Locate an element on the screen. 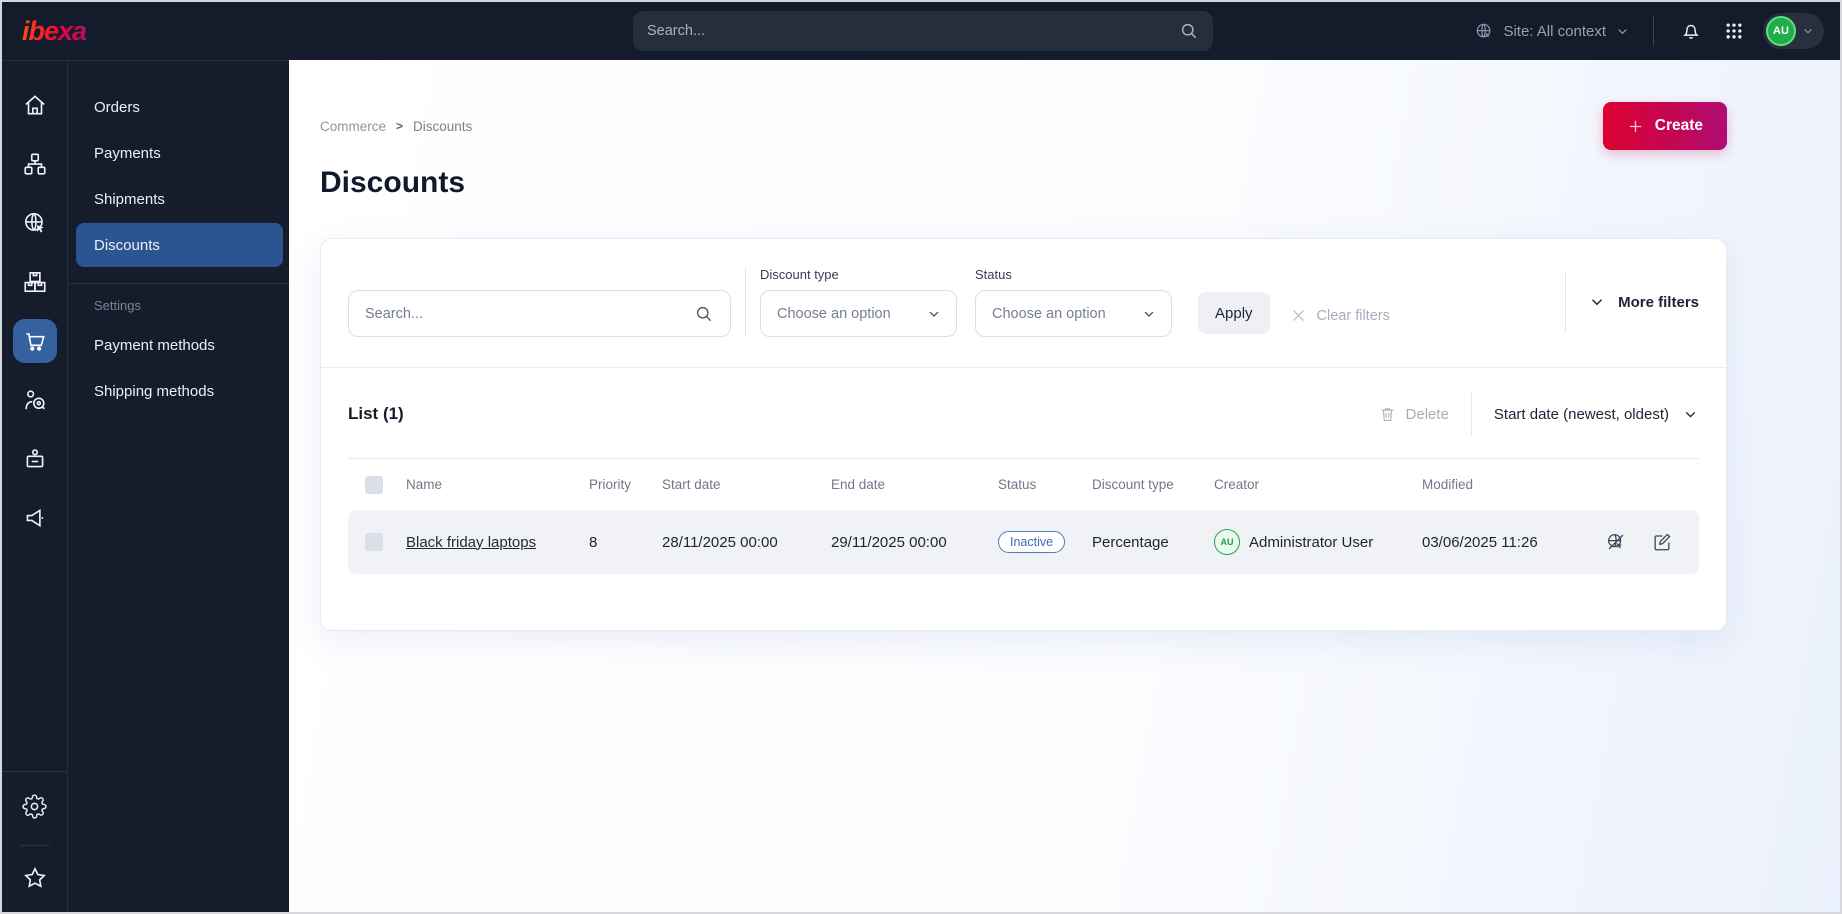 This screenshot has height=914, width=1842. sort-dropdown: Start date (newest, oldest) is located at coordinates (1596, 414).